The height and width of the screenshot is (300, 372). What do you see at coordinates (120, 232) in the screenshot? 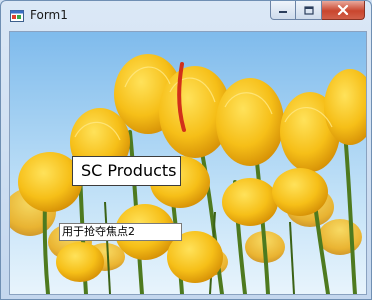
I see `focus-grab-textbox: 用于抢夺焦点2` at bounding box center [120, 232].